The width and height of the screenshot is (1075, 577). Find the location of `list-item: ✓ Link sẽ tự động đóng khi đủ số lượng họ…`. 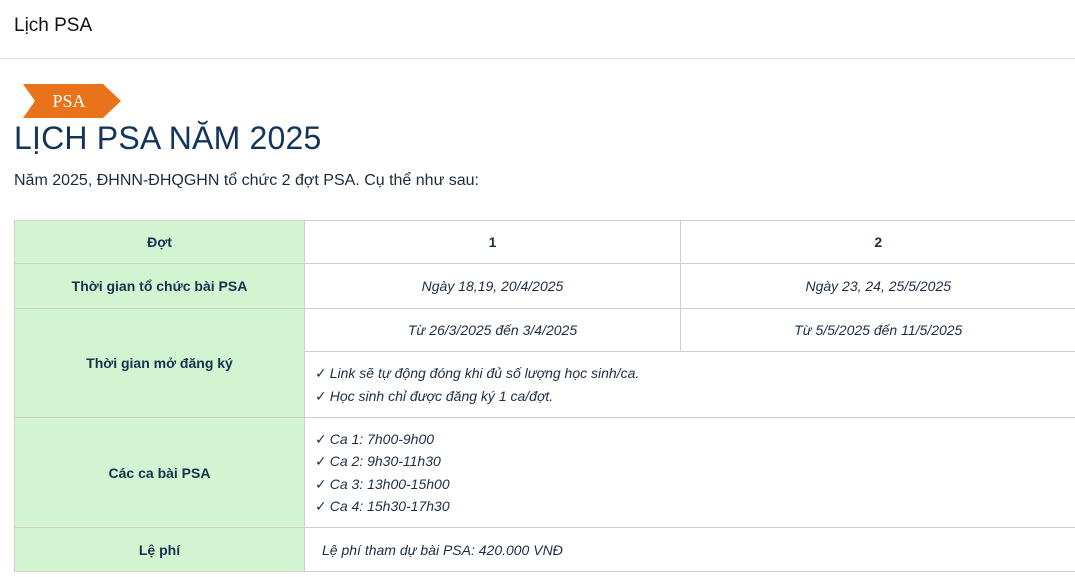

list-item: ✓ Link sẽ tự động đóng khi đủ số lượng họ… is located at coordinates (477, 373).